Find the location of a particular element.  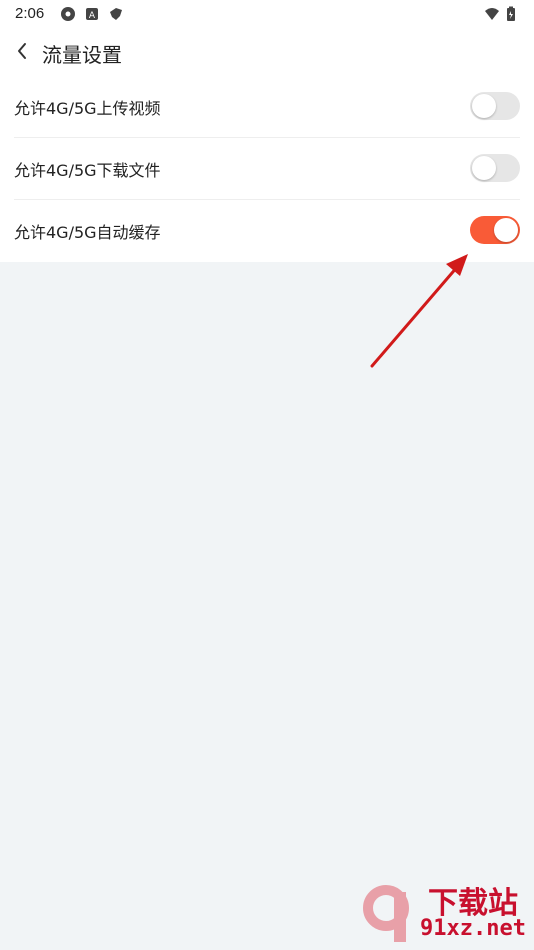

upload-video-toggle is located at coordinates (495, 106).